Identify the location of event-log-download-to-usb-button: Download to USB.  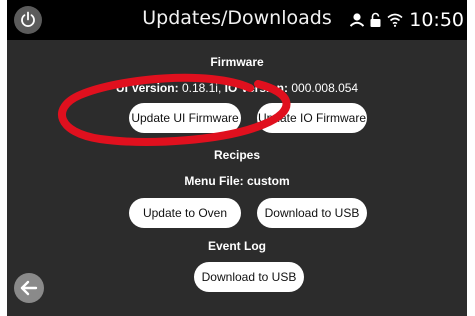
(249, 277).